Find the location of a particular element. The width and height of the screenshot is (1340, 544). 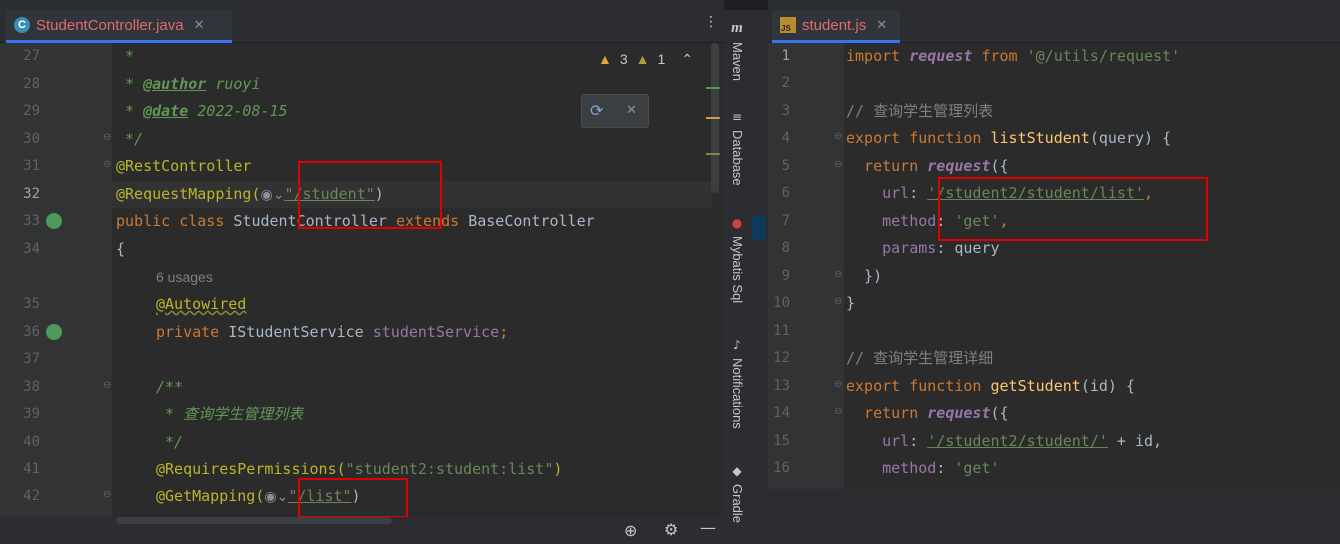

js-line-9: }) is located at coordinates (864, 276).